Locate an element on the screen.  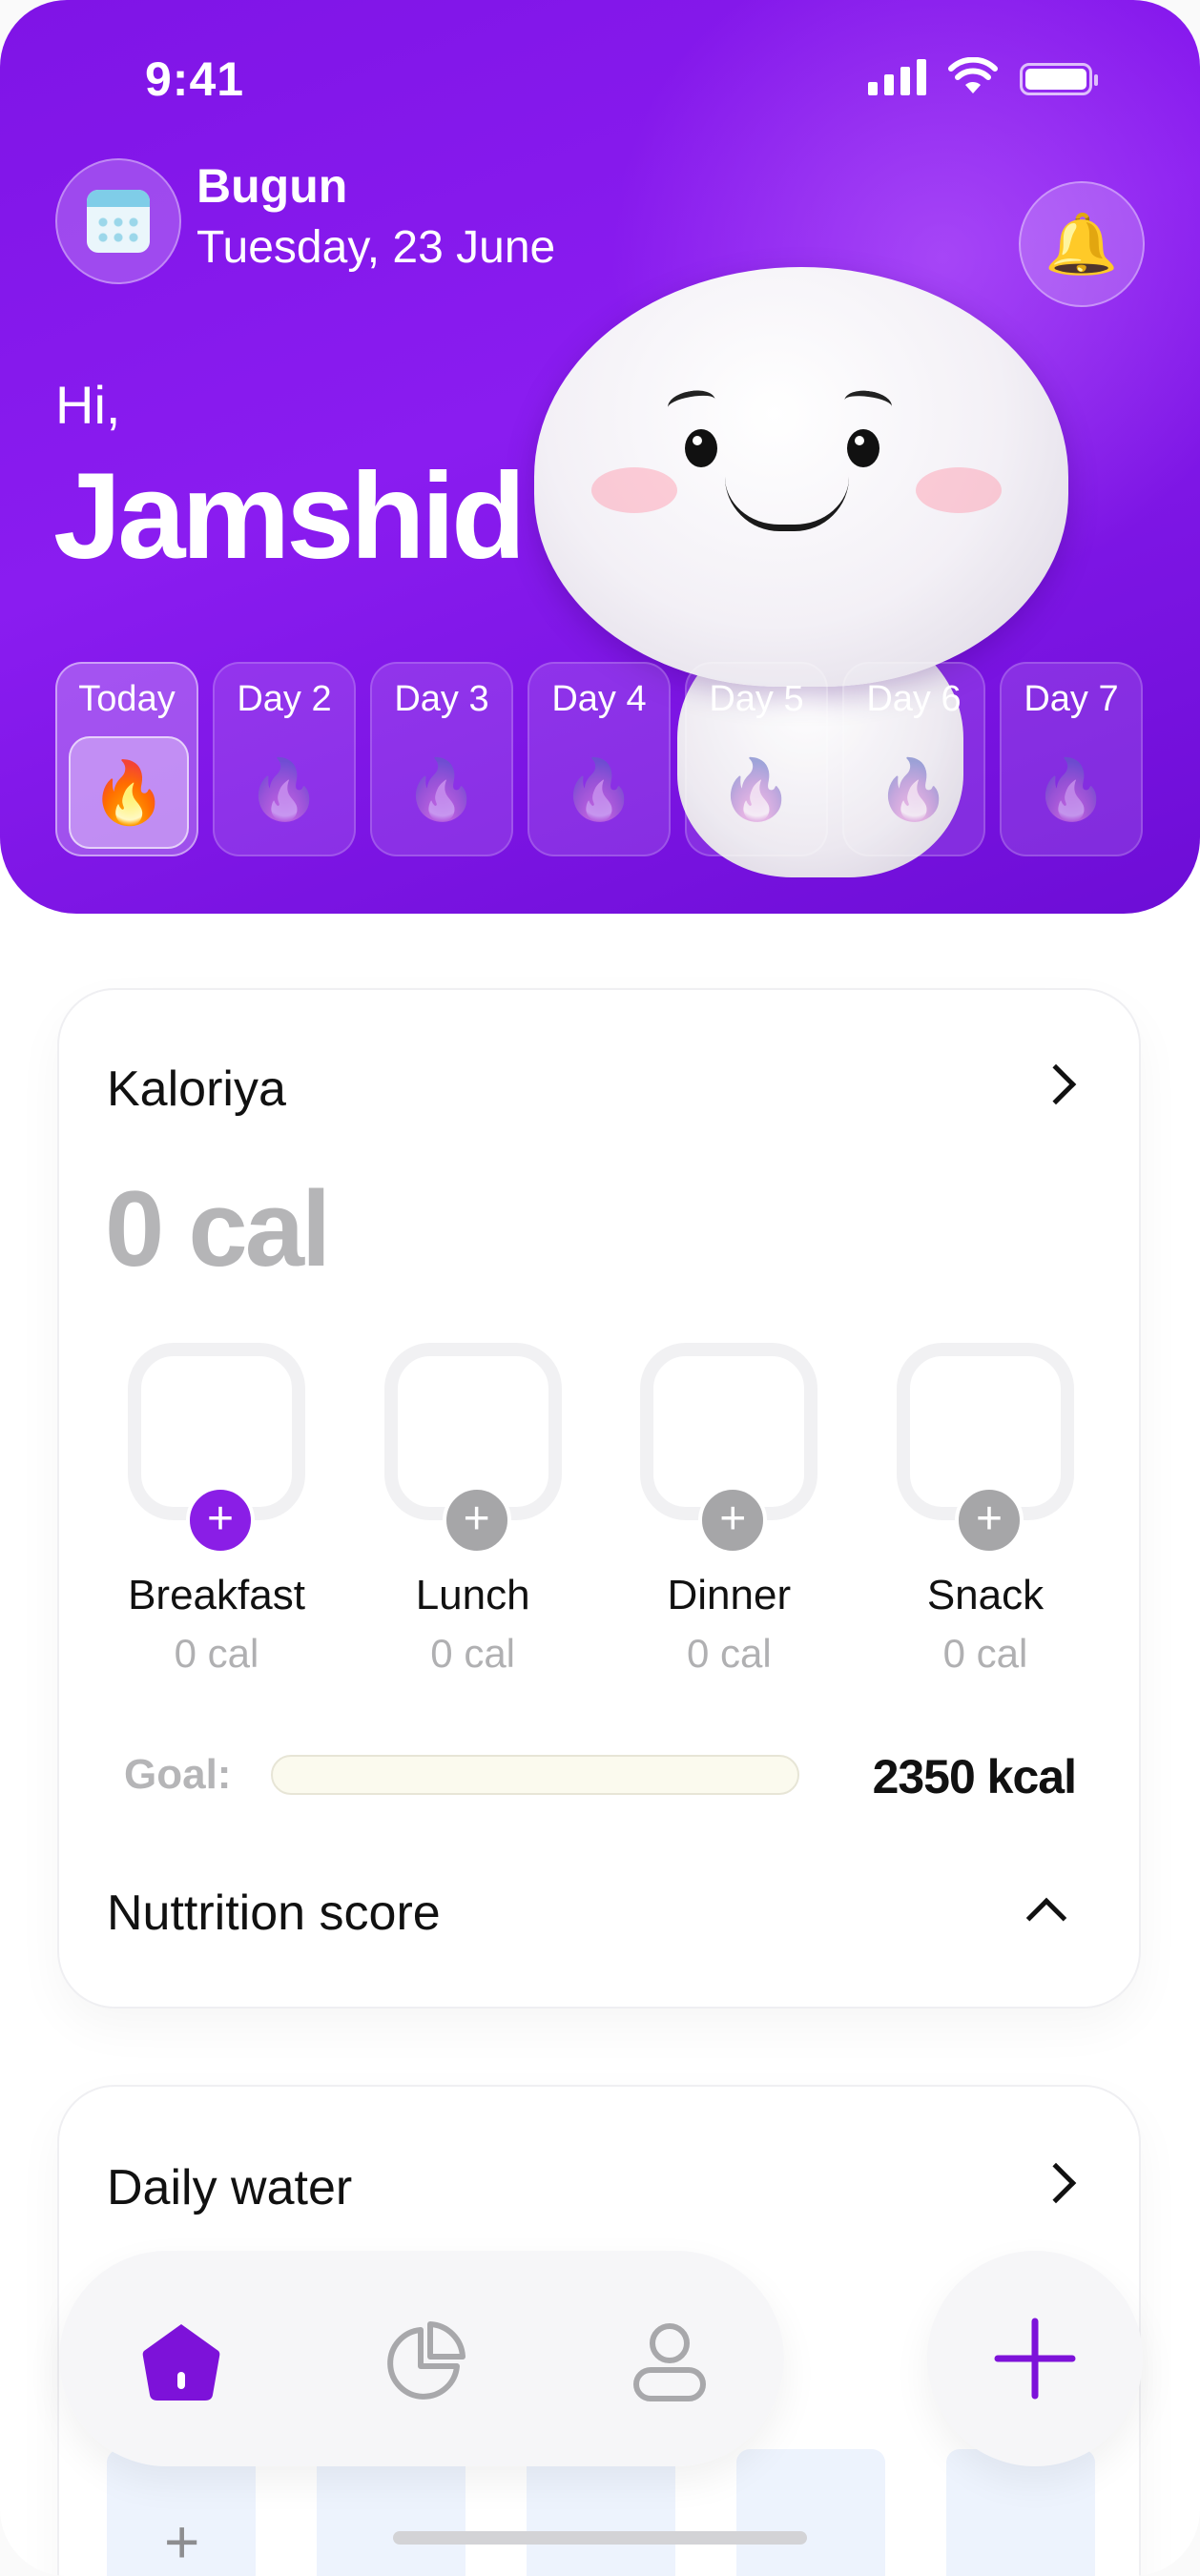
meal-dinner: + Dinner 0 cal is located at coordinates (729, 1514).